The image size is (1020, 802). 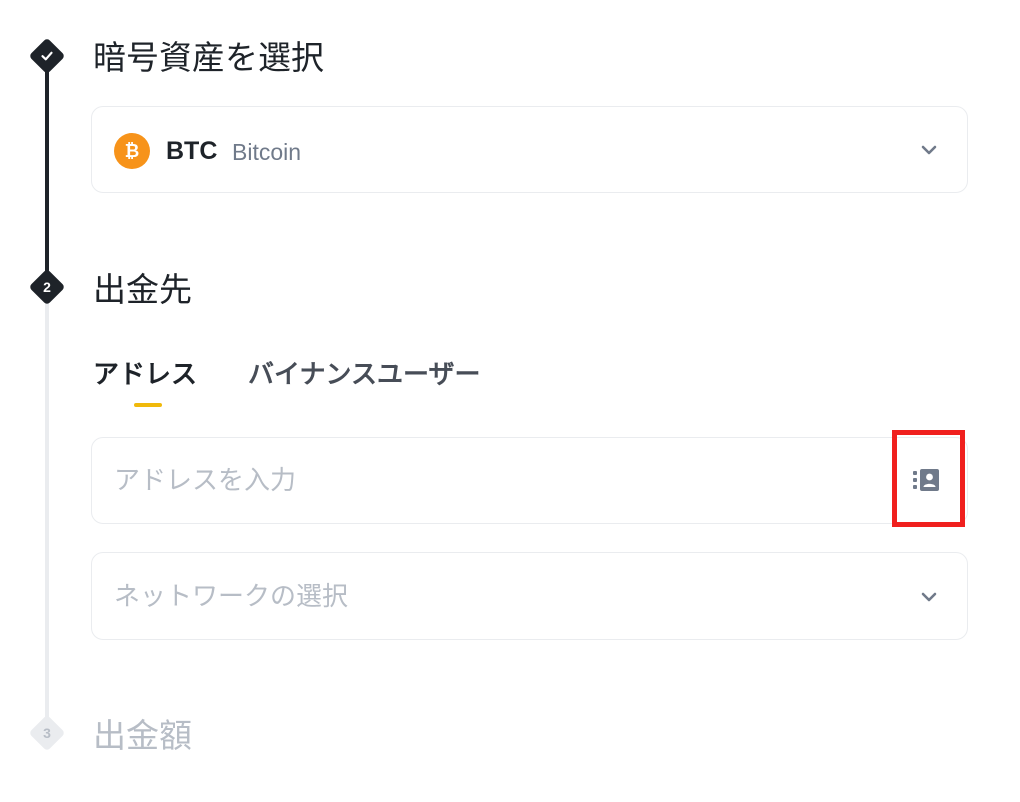 What do you see at coordinates (364, 375) in the screenshot?
I see `tab-binance-user: バイナンスユーザー` at bounding box center [364, 375].